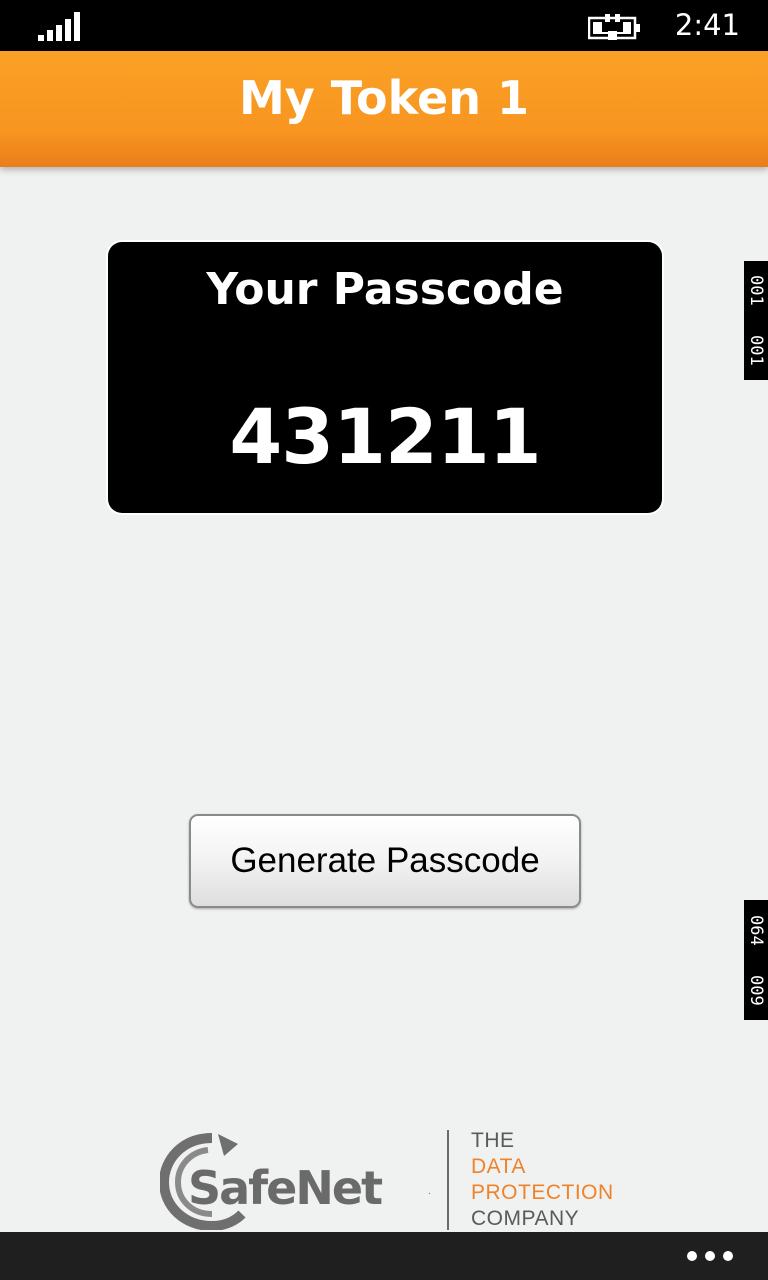  What do you see at coordinates (493, 1140) in the screenshot?
I see `tagline-line-1: THE` at bounding box center [493, 1140].